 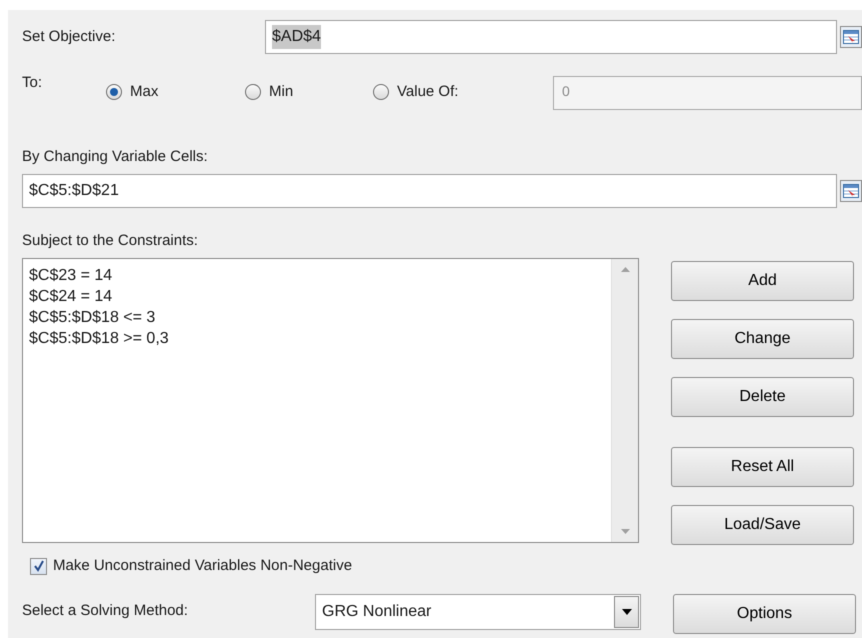 What do you see at coordinates (762, 525) in the screenshot?
I see `dialog-button: Load/Save` at bounding box center [762, 525].